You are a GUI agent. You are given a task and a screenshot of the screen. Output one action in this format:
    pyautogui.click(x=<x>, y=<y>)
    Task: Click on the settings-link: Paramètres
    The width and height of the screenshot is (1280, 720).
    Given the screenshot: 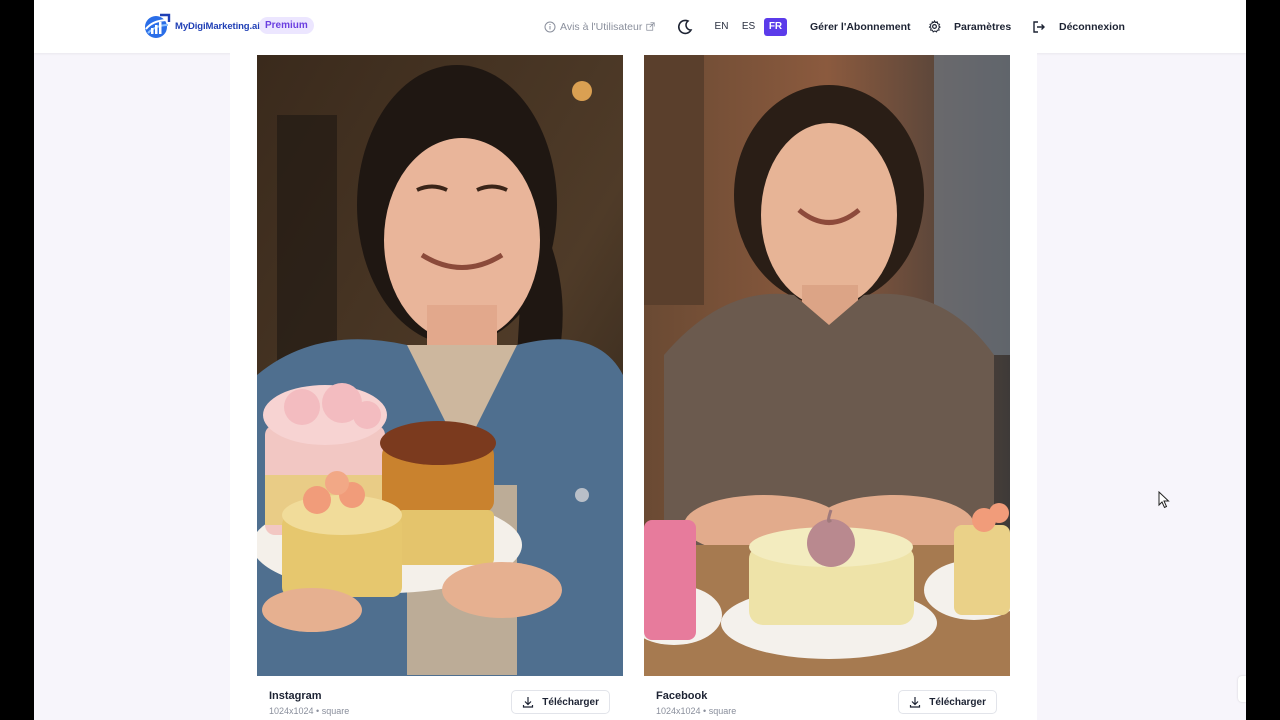 What is the action you would take?
    pyautogui.click(x=969, y=26)
    